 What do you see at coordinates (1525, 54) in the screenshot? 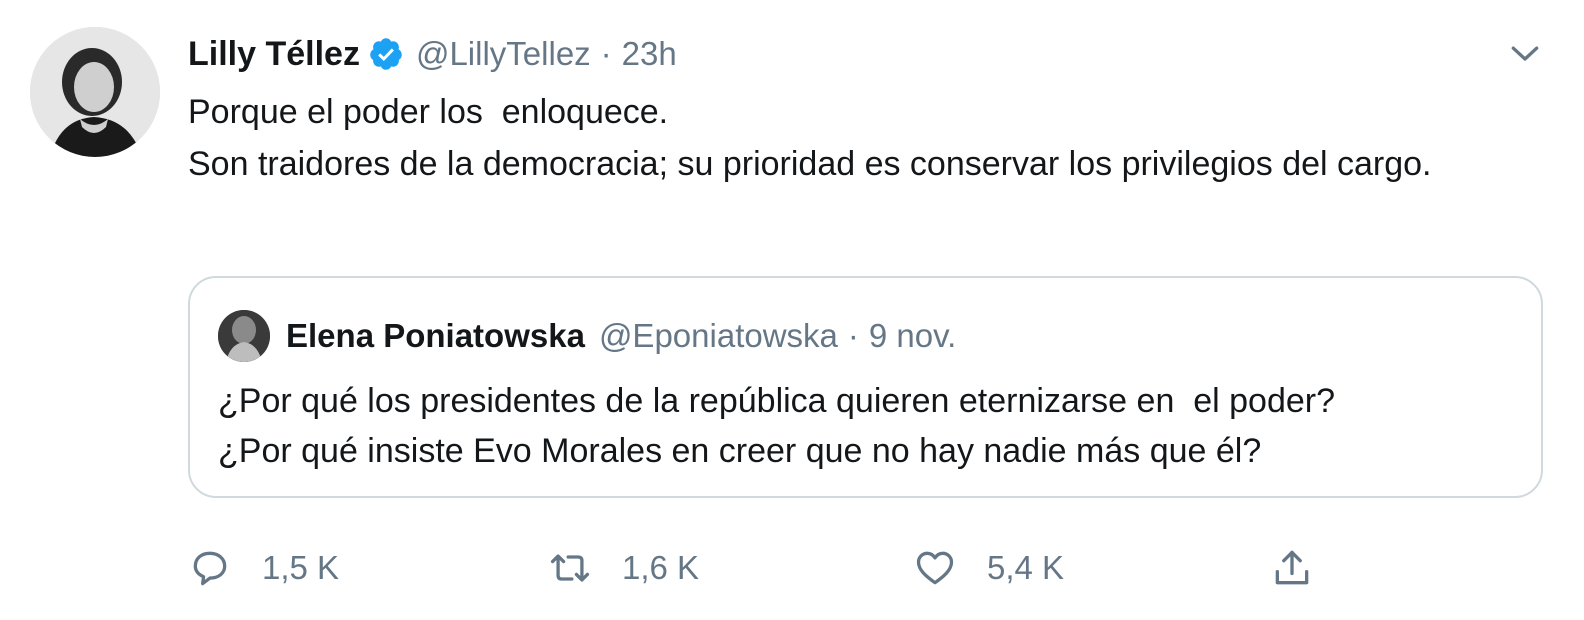
I see `more-options-chevron-down-icon` at bounding box center [1525, 54].